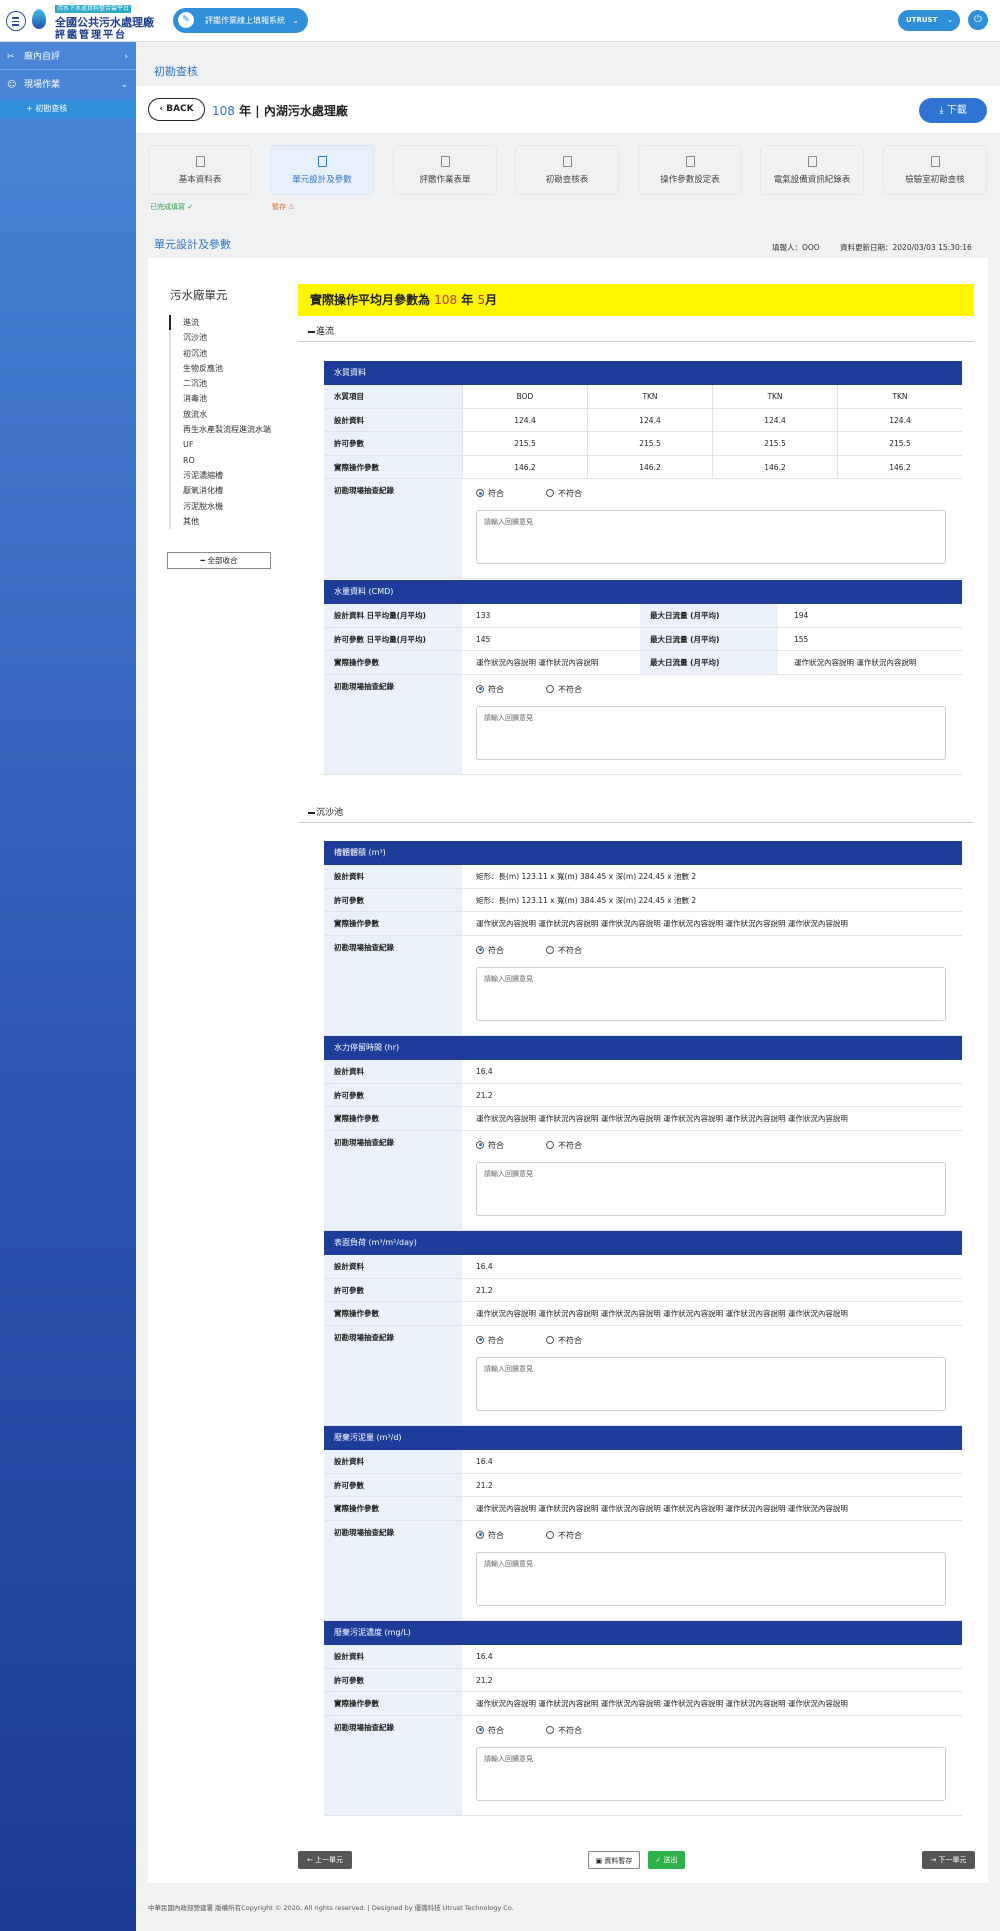  Describe the element at coordinates (467, 300) in the screenshot. I see `banner-mid: 年` at that location.